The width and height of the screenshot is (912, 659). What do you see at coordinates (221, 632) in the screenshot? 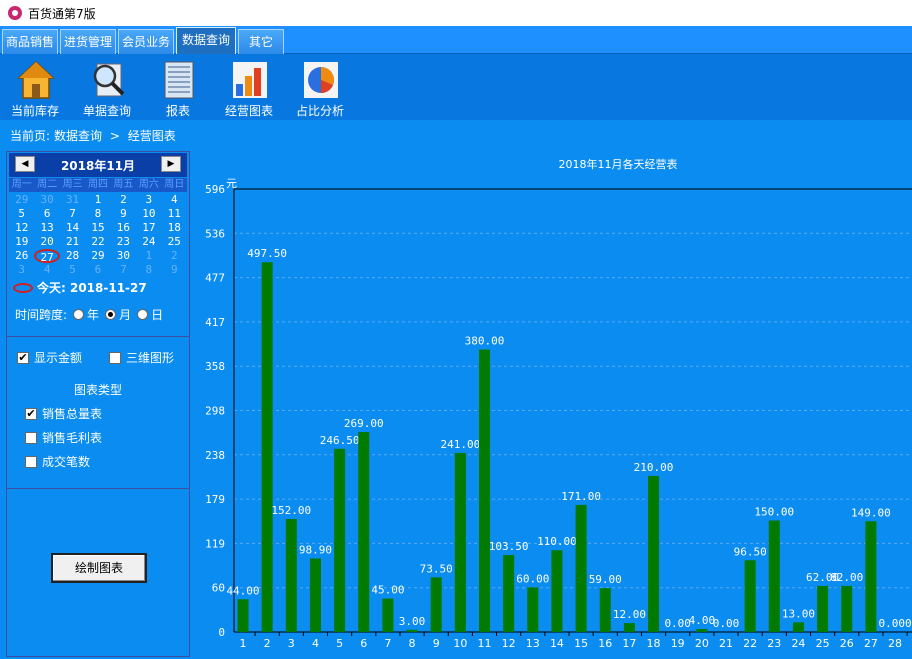
I see `y-tick-label: 0` at bounding box center [221, 632].